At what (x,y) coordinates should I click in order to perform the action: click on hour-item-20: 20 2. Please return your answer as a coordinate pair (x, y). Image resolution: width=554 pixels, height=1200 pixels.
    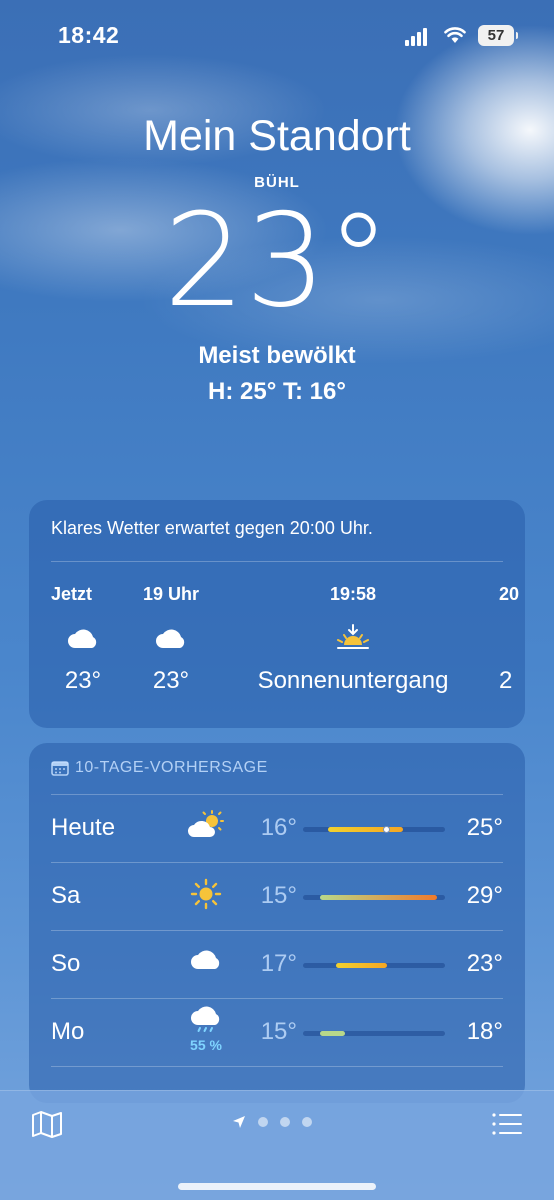
    Looking at the image, I should click on (512, 639).